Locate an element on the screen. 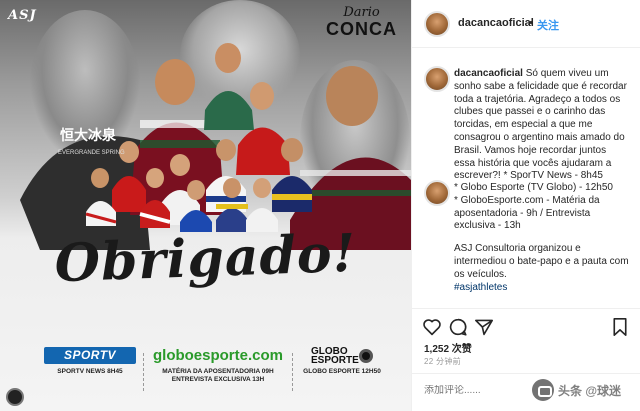 The height and width of the screenshot is (411, 640). comment-avatar is located at coordinates (437, 193).